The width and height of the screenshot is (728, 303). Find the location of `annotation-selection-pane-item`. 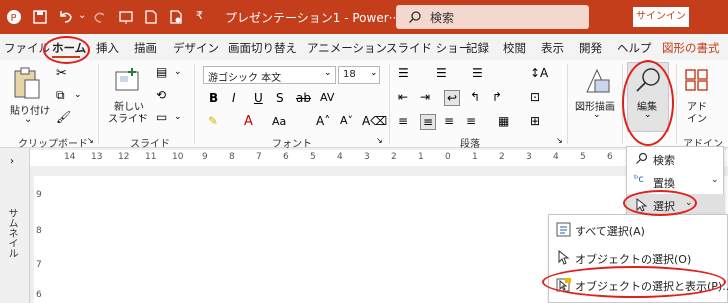

annotation-selection-pane-item is located at coordinates (634, 282).